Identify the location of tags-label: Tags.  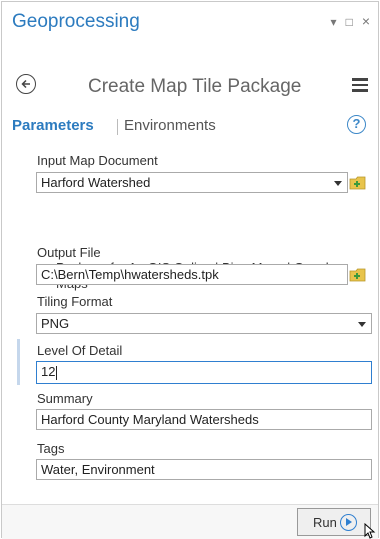
(51, 448).